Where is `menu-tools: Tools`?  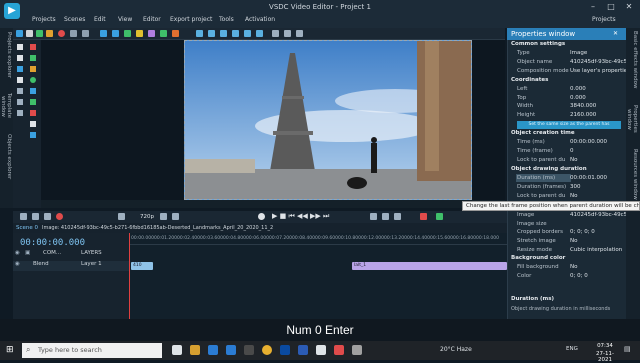 menu-tools: Tools is located at coordinates (226, 19).